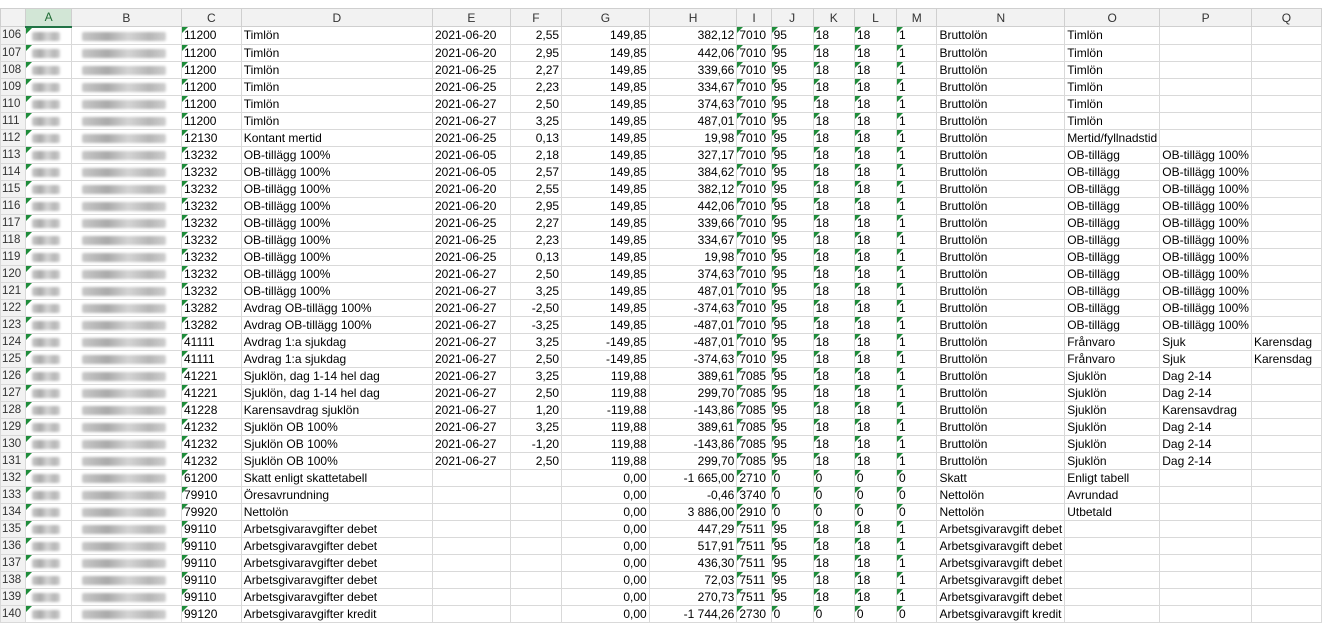 The width and height of the screenshot is (1322, 629). I want to click on row-header: 116, so click(13, 205).